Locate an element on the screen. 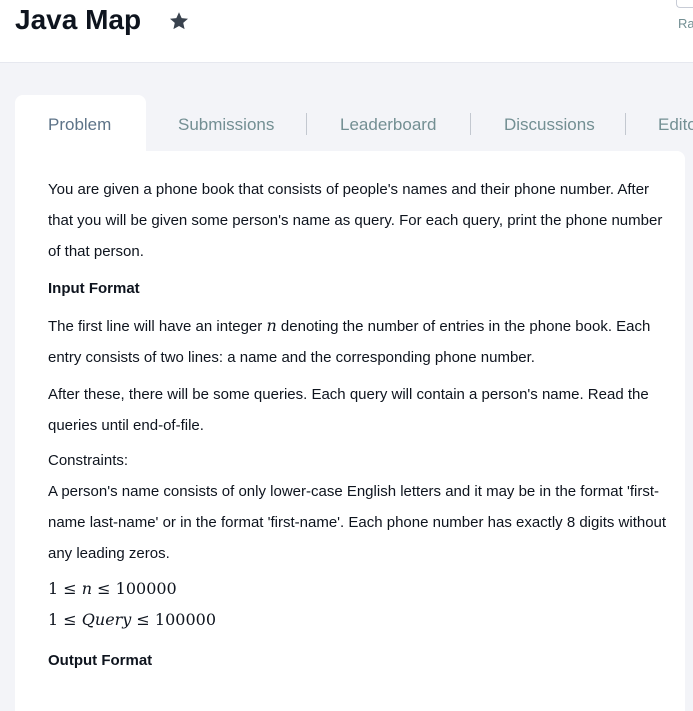 This screenshot has height=711, width=693. tab-submissions: Submissions is located at coordinates (226, 124).